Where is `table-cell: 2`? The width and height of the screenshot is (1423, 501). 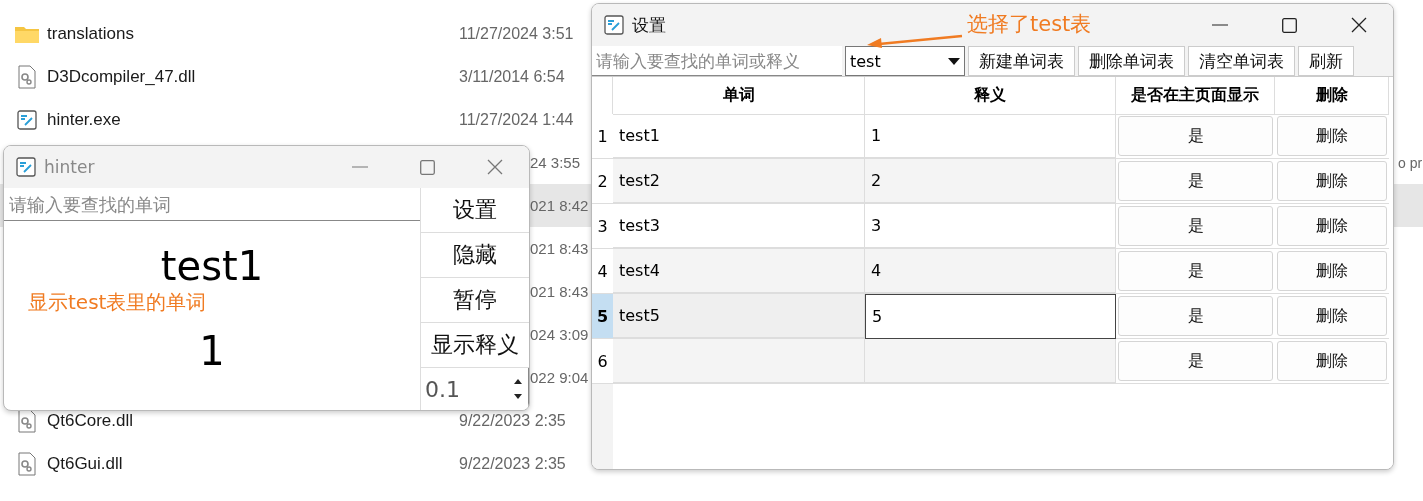
table-cell: 2 is located at coordinates (990, 181).